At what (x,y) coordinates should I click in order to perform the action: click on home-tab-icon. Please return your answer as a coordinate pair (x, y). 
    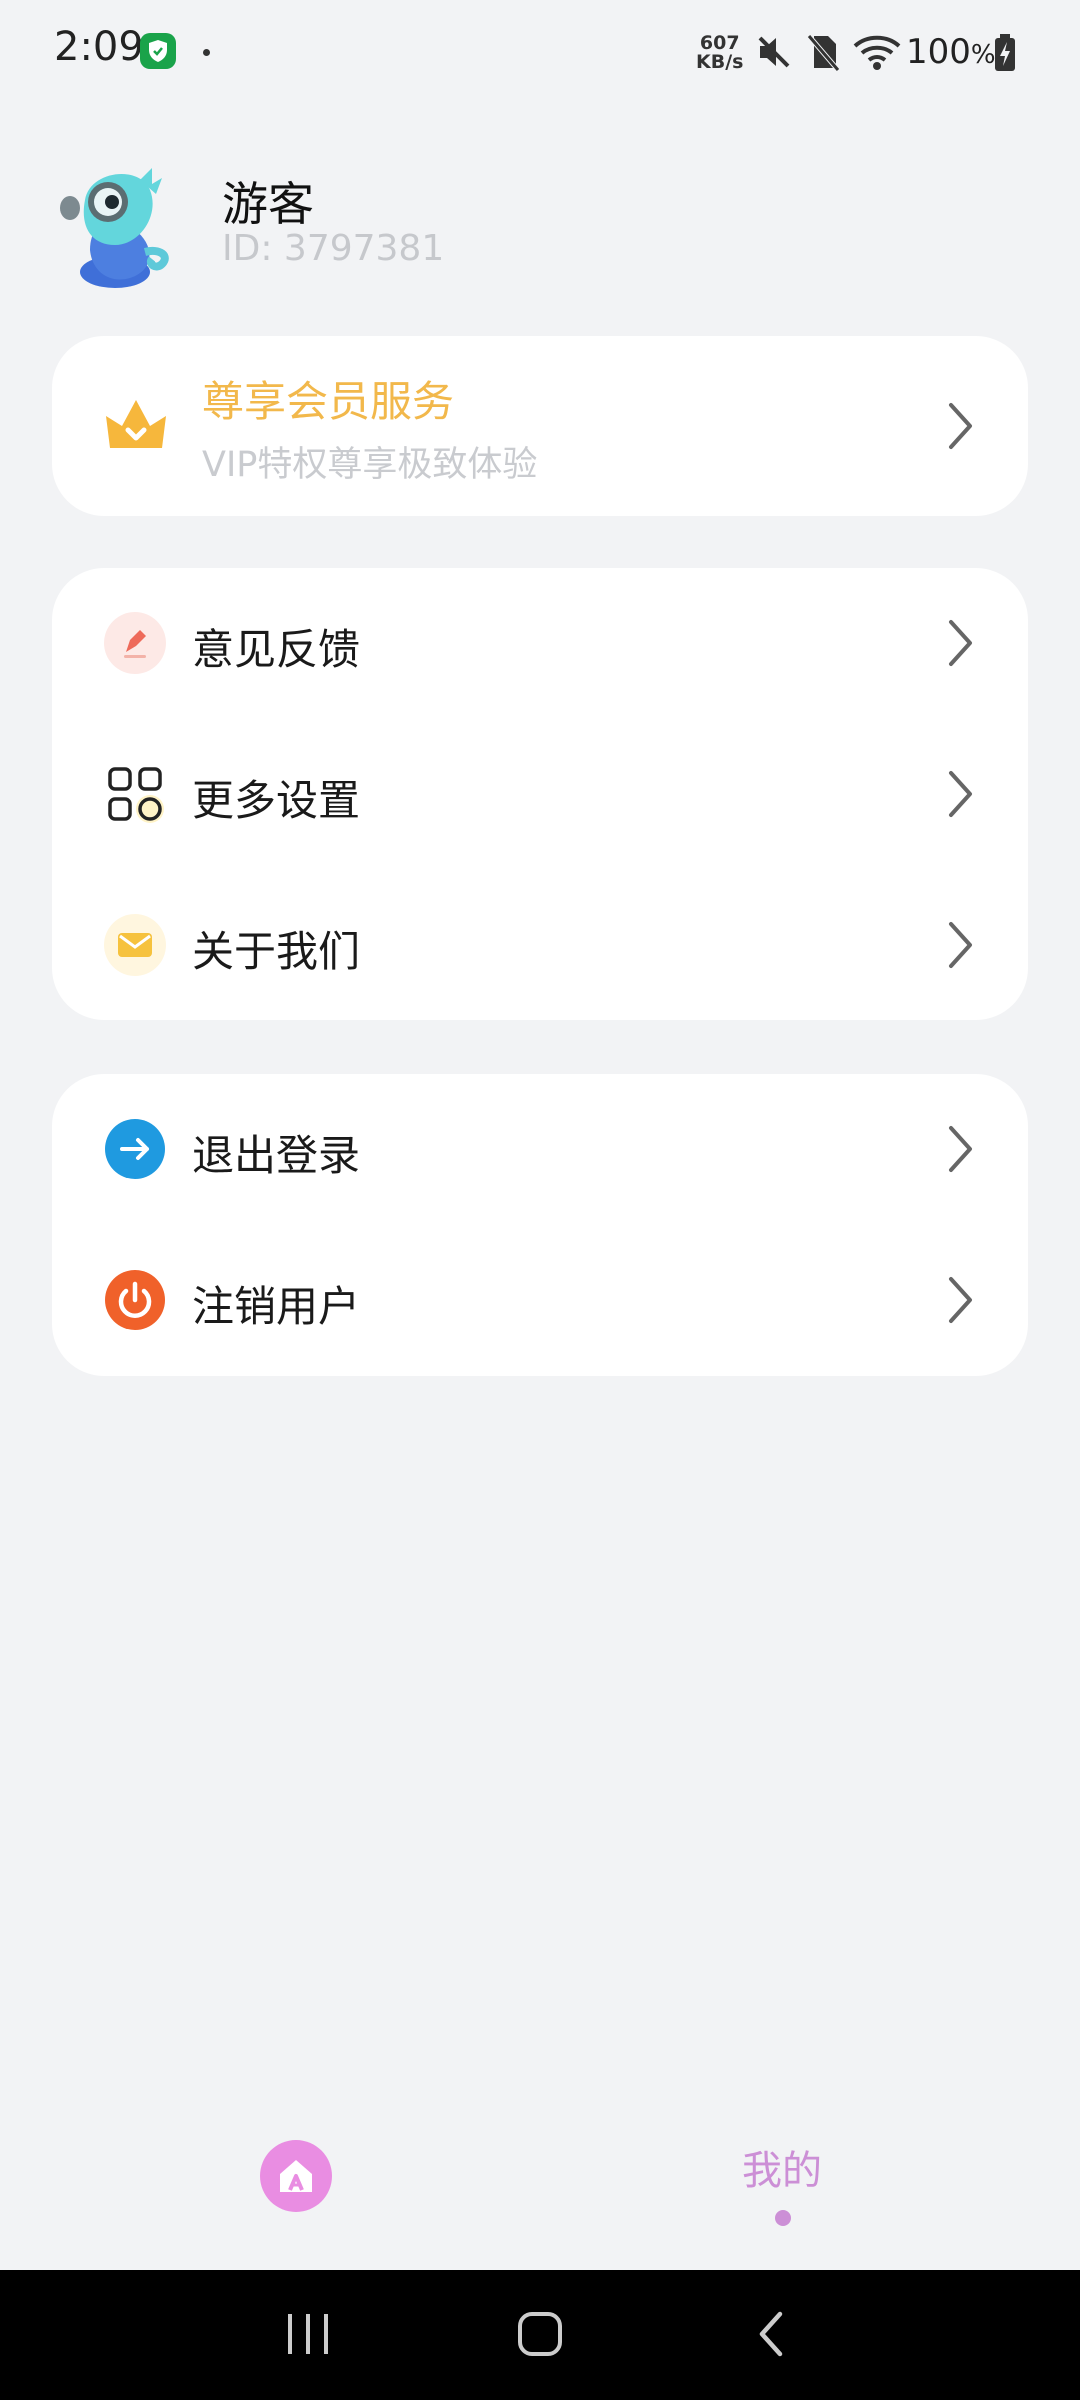
    Looking at the image, I should click on (296, 2176).